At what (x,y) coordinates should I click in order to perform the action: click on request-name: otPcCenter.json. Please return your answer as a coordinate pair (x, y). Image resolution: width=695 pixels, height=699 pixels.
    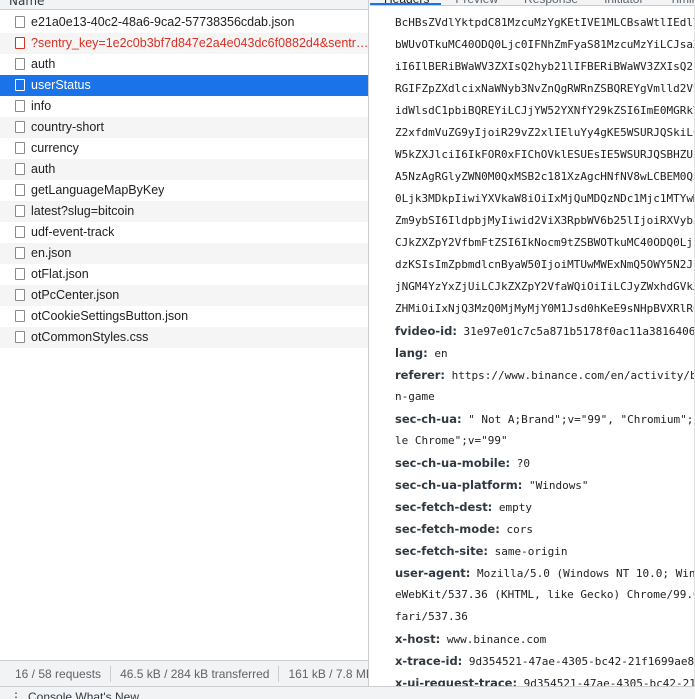
    Looking at the image, I should click on (75, 295).